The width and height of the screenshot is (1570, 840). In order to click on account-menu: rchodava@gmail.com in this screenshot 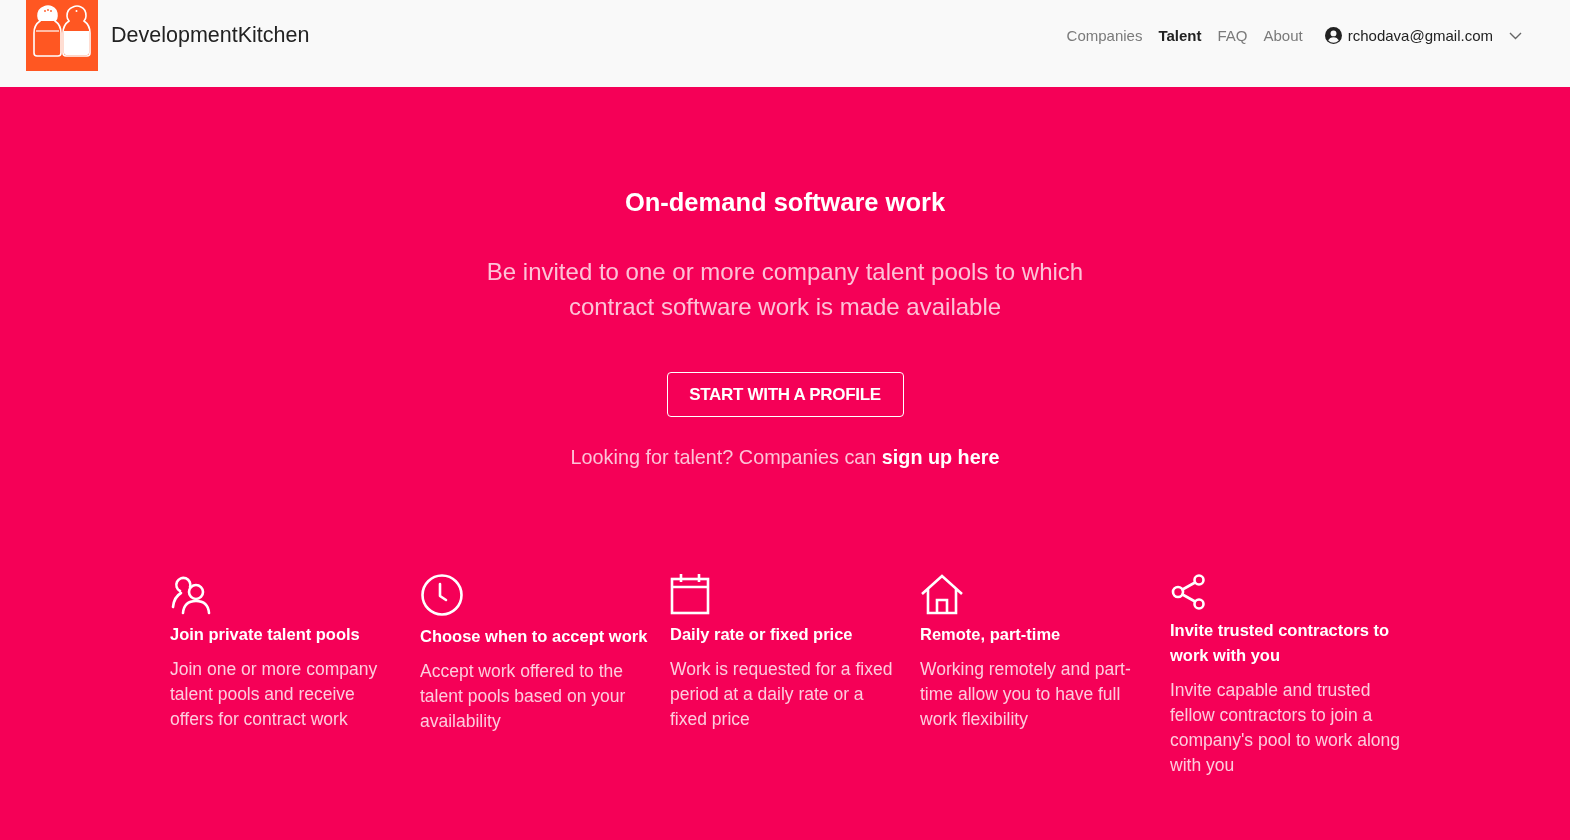, I will do `click(1423, 35)`.